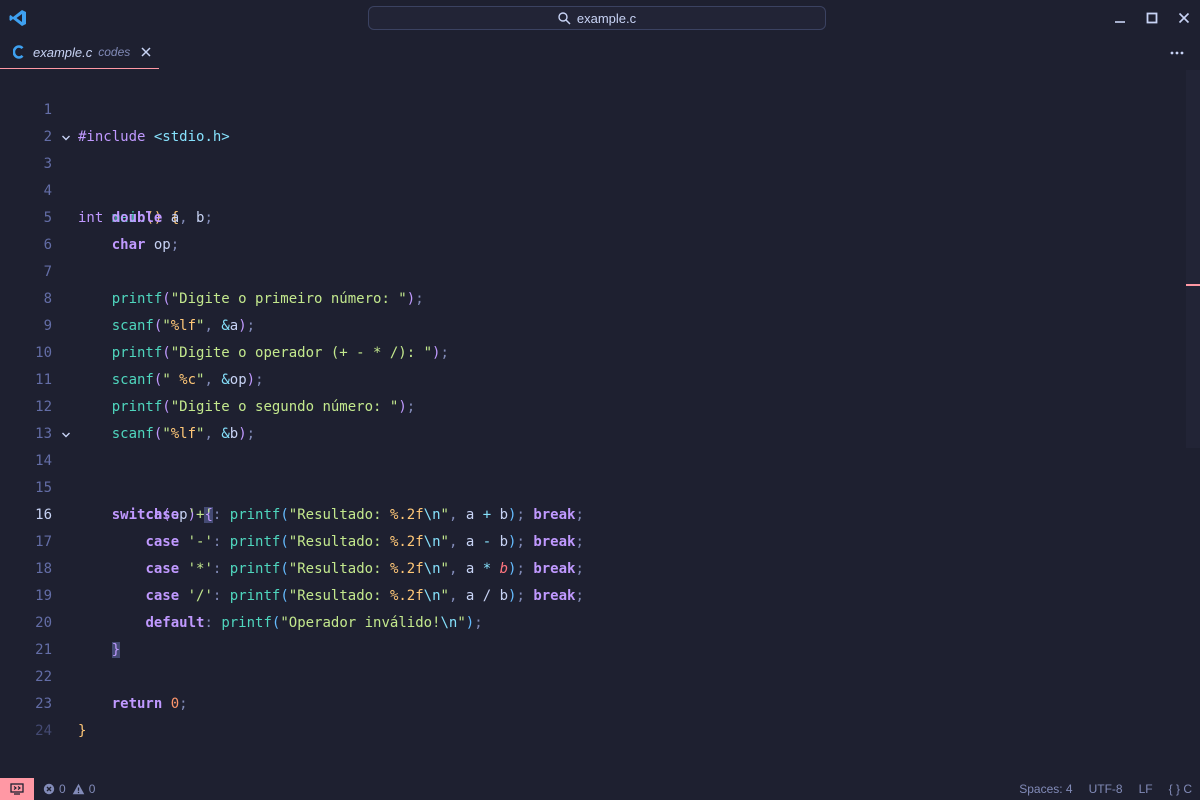 This screenshot has height=800, width=1200. Describe the element at coordinates (593, 269) in the screenshot. I see `code-line: 7 printf("Digite o primeiro número: ");` at that location.